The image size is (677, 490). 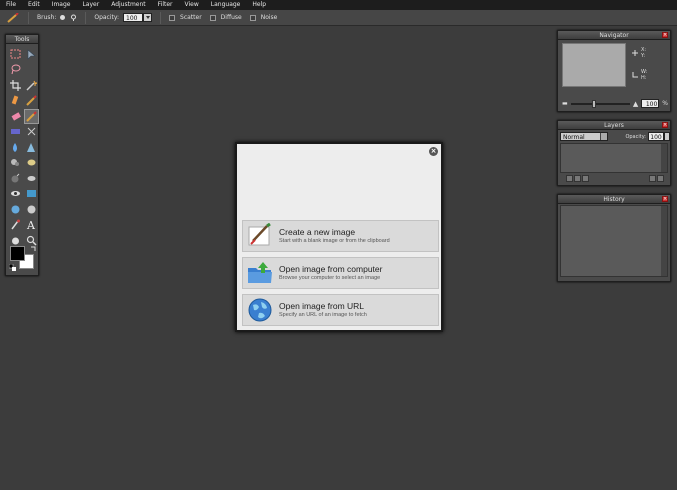 I want to click on navigator-preview, so click(x=594, y=65).